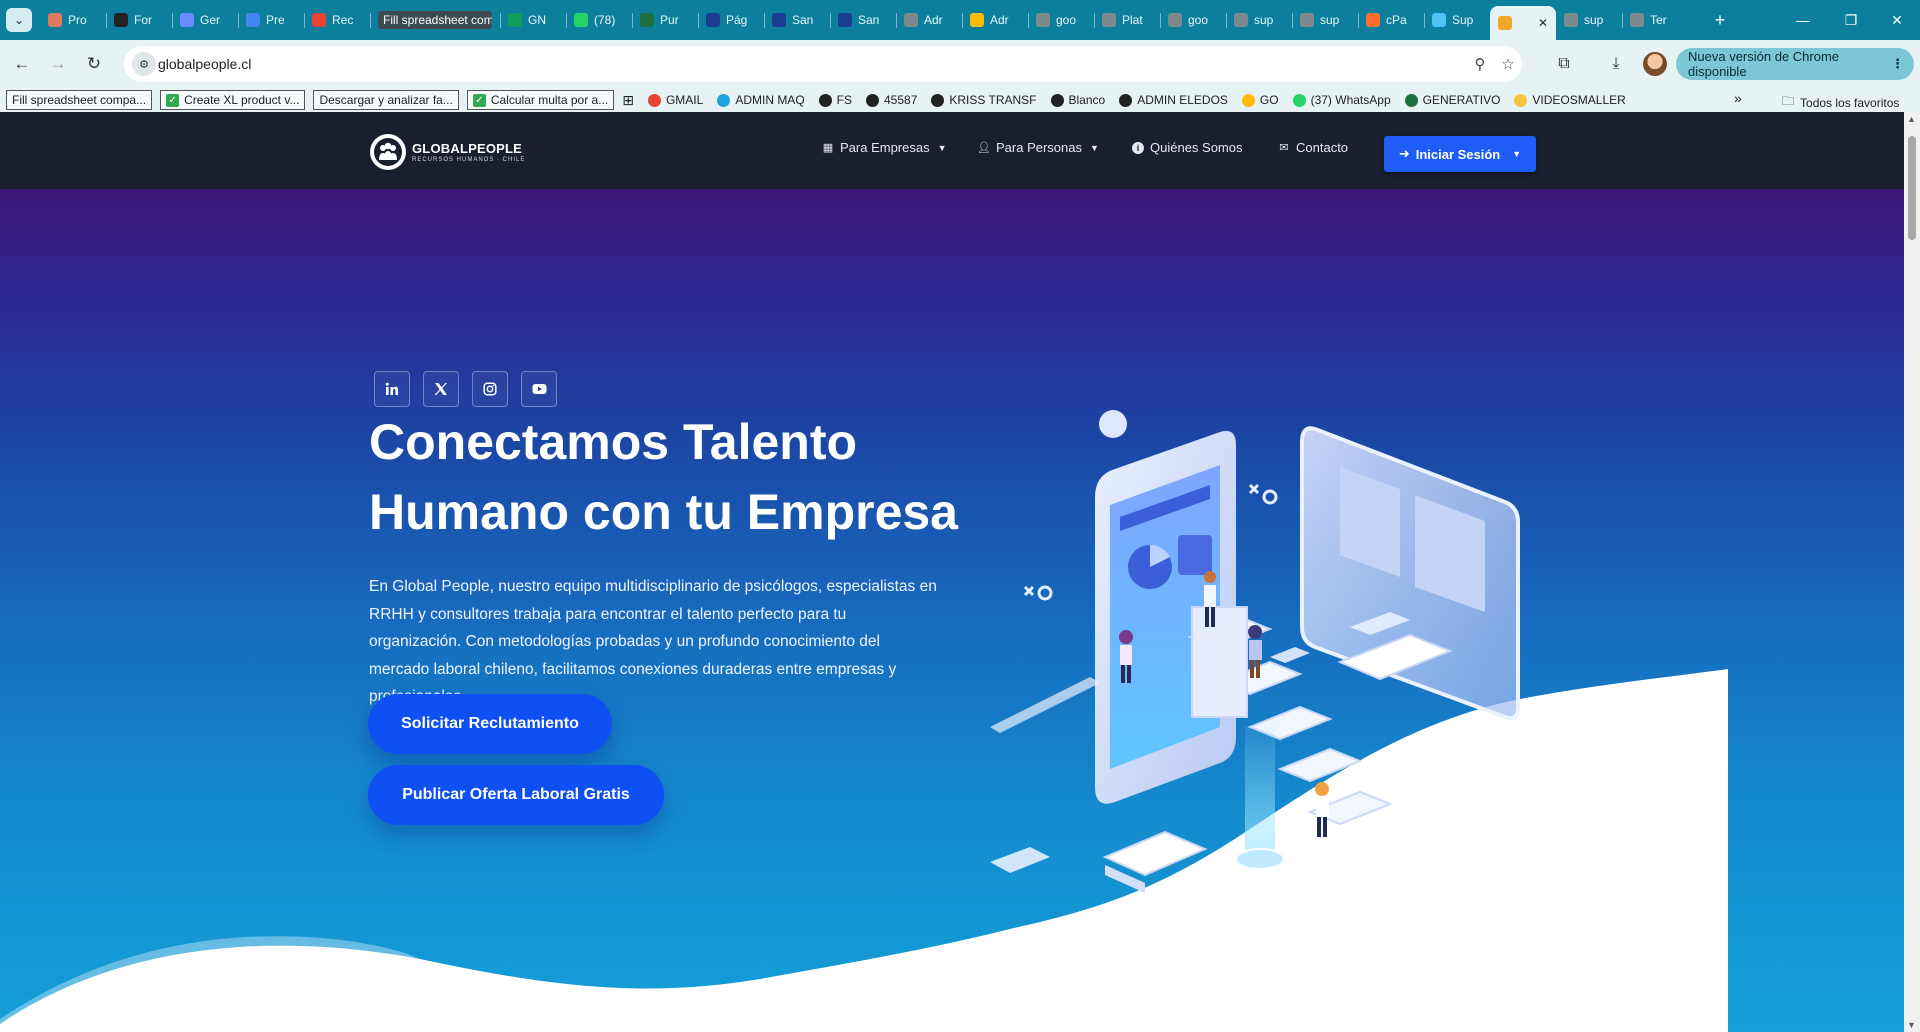 Image resolution: width=1920 pixels, height=1032 pixels. Describe the element at coordinates (891, 100) in the screenshot. I see `bookmark-item: 45587` at that location.